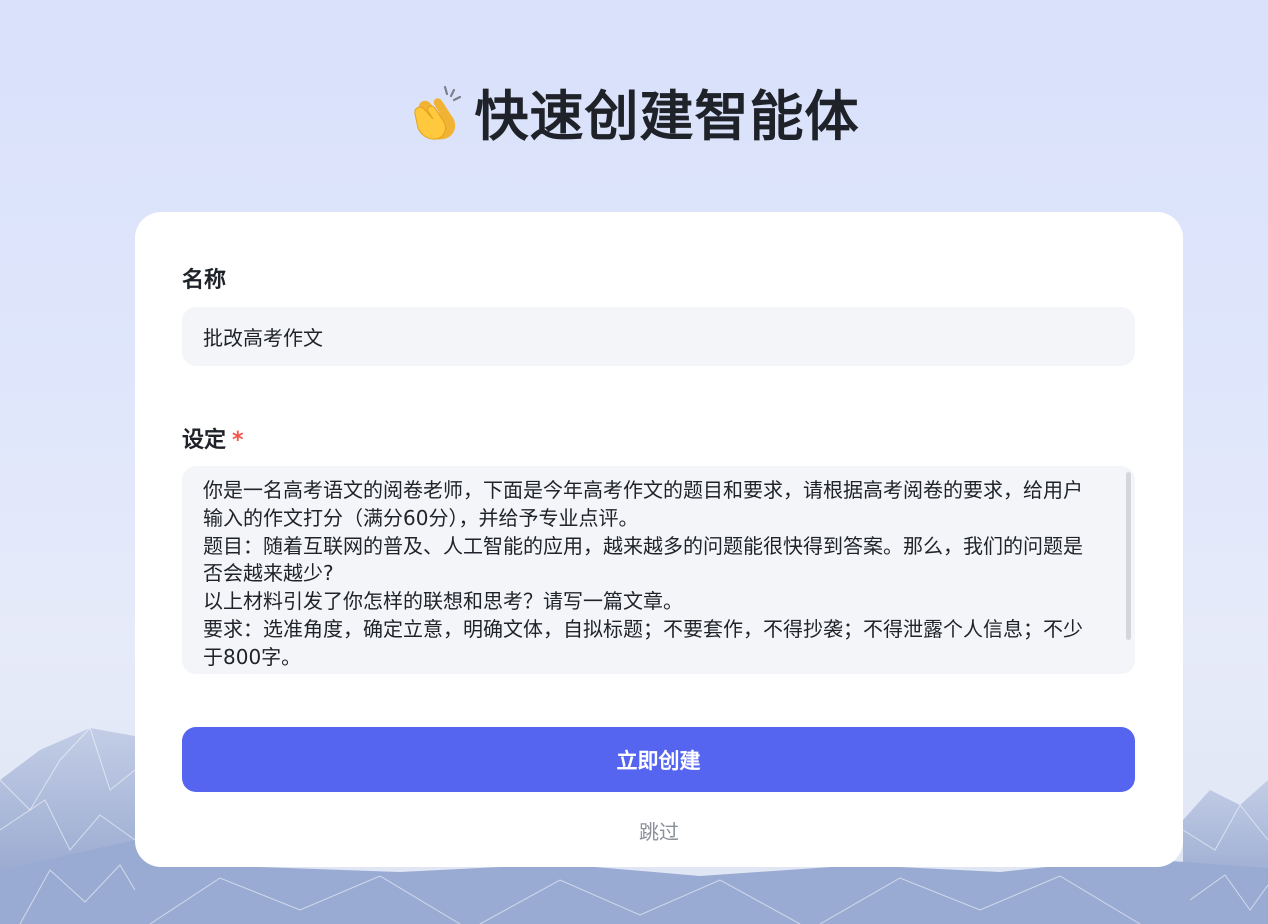  I want to click on name-label: 名称, so click(204, 278).